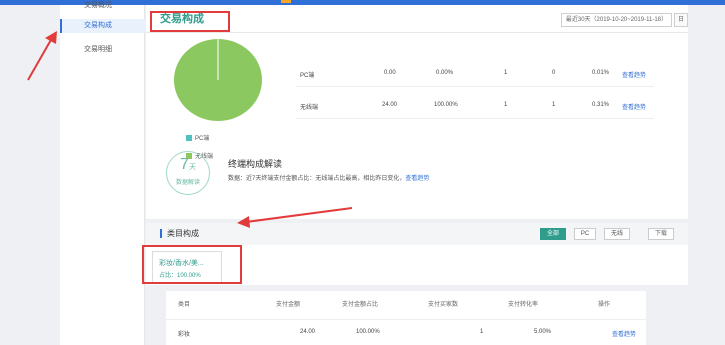 This screenshot has width=725, height=345. What do you see at coordinates (40, 59) in the screenshot?
I see `annotation-arrow-sidebar` at bounding box center [40, 59].